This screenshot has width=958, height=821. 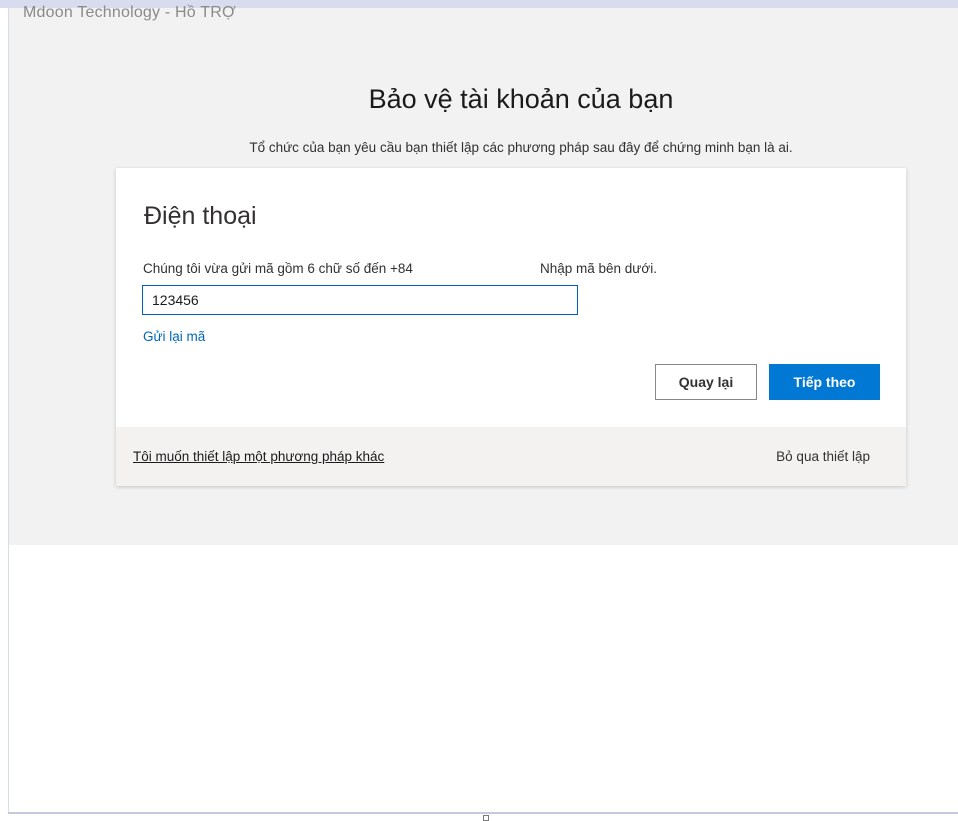 What do you see at coordinates (521, 99) in the screenshot?
I see `page-title: Bảo vệ tài khoản của bạn` at bounding box center [521, 99].